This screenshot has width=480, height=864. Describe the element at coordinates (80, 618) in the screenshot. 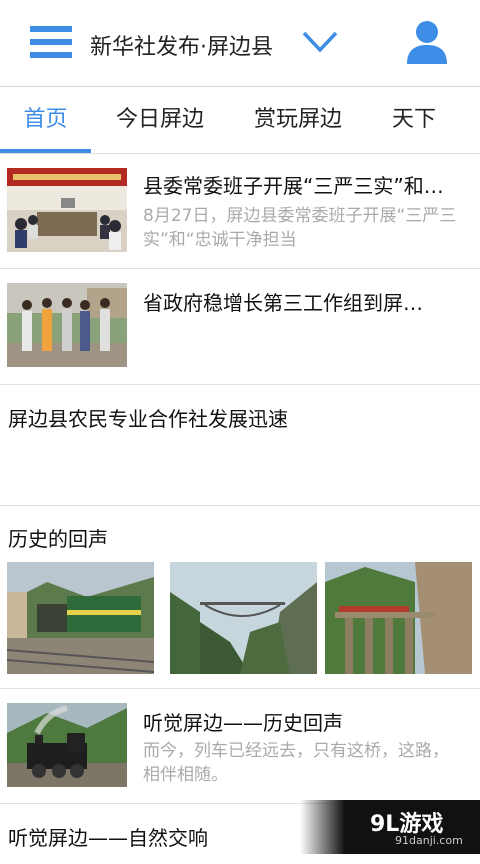

I see `gallery-image-train` at that location.